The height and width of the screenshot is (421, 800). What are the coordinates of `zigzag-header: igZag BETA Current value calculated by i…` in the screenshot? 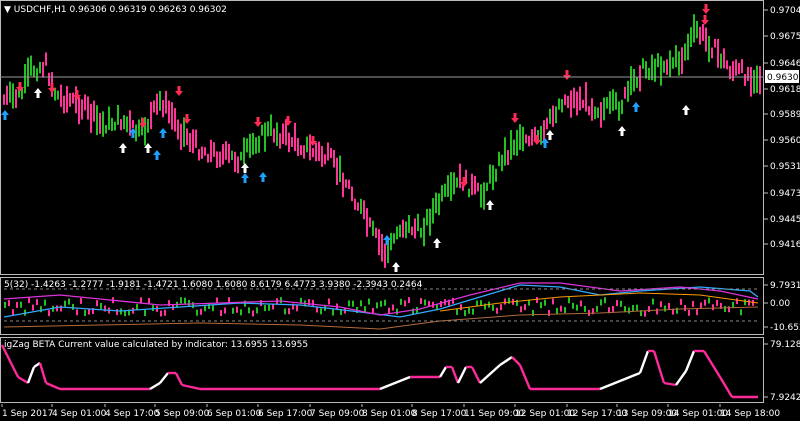 It's located at (156, 345).